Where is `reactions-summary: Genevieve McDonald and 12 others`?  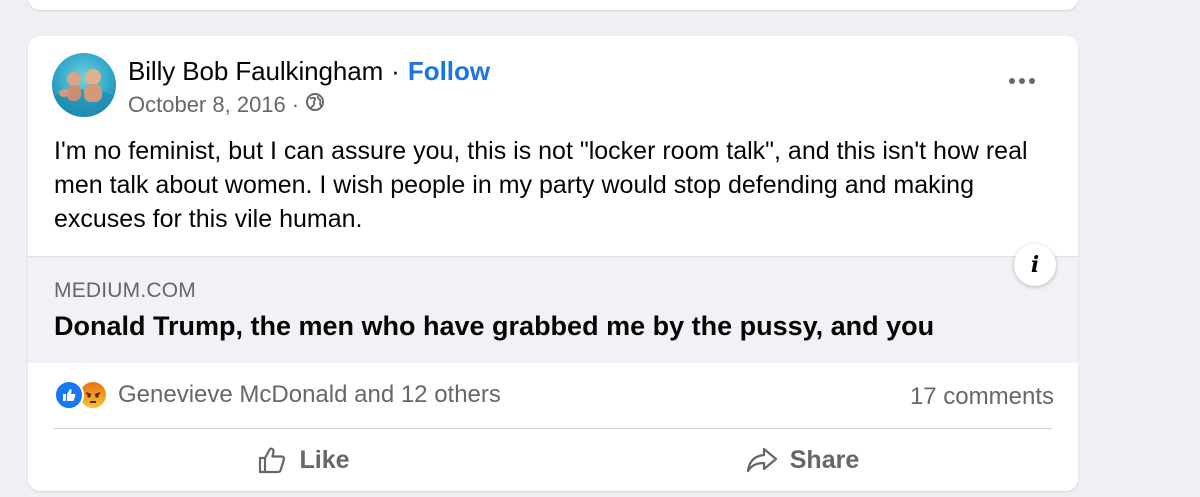 reactions-summary: Genevieve McDonald and 12 others is located at coordinates (277, 395).